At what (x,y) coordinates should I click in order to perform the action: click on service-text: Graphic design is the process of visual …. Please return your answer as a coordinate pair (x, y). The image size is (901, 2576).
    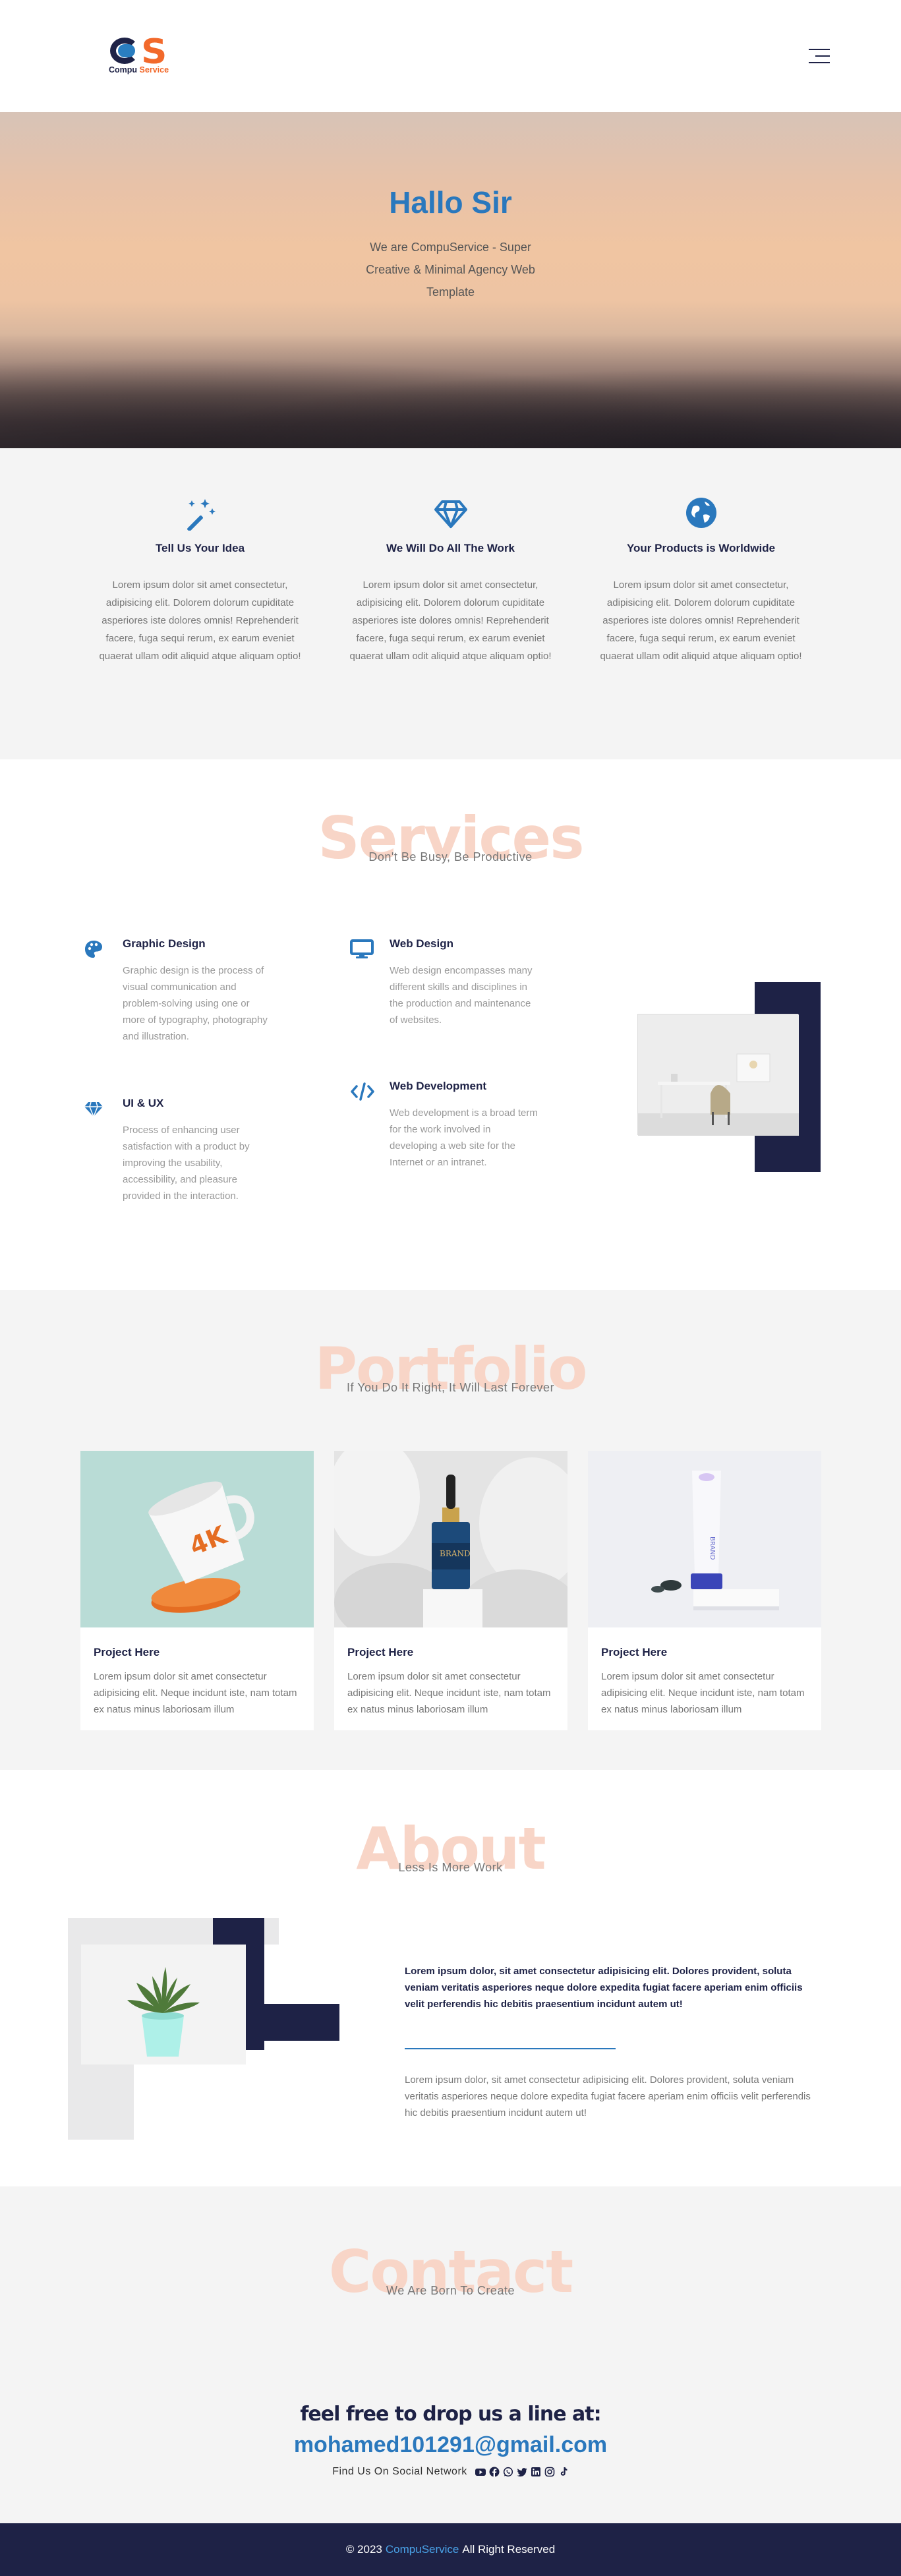
    Looking at the image, I should click on (195, 1004).